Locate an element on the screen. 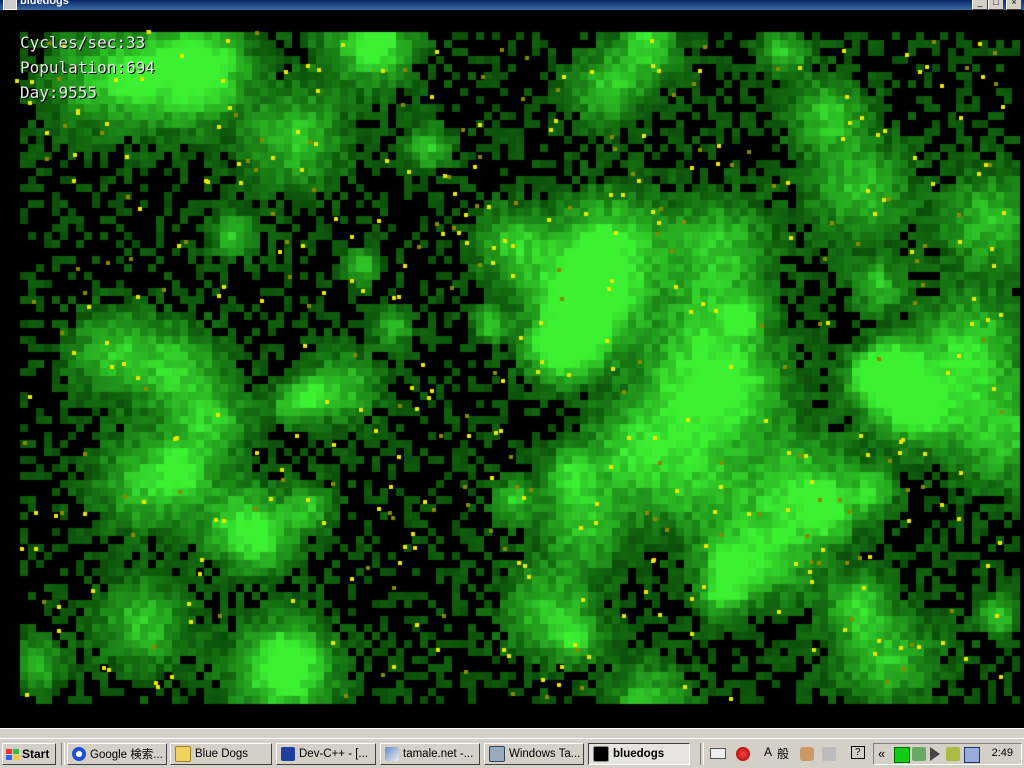  power-icon is located at coordinates (953, 754).